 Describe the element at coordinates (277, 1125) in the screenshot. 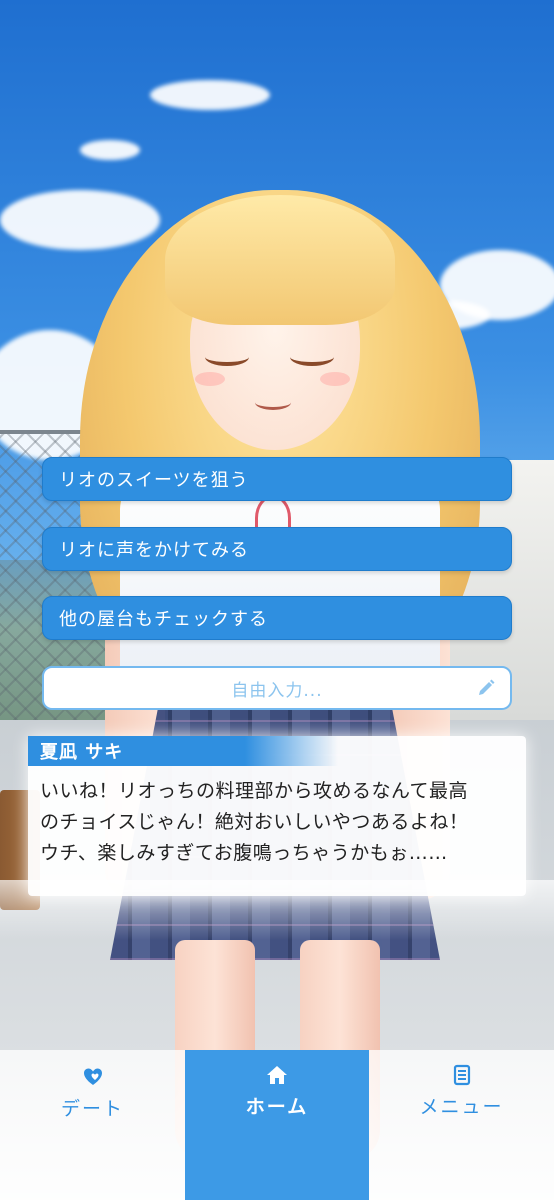

I see `nav-item-home: ホーム` at that location.